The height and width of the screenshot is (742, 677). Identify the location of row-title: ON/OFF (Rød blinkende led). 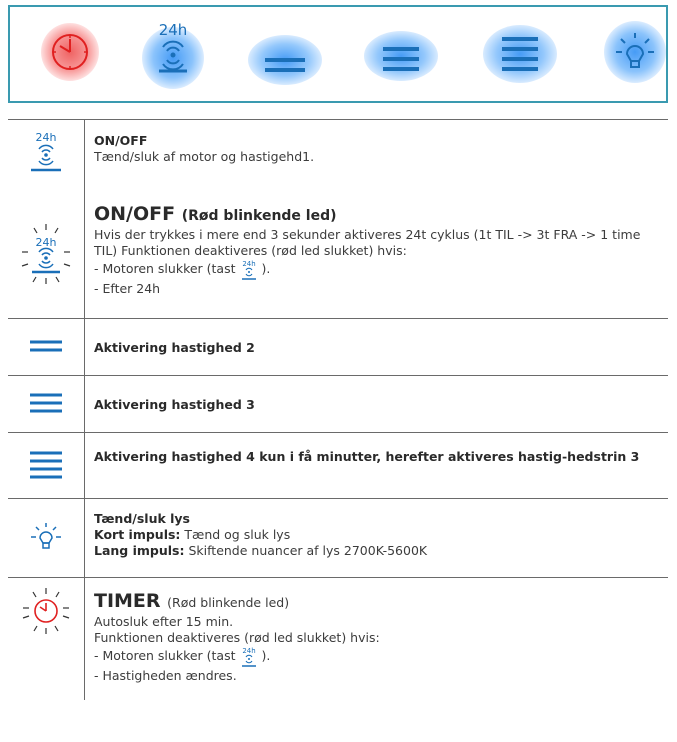
(378, 215).